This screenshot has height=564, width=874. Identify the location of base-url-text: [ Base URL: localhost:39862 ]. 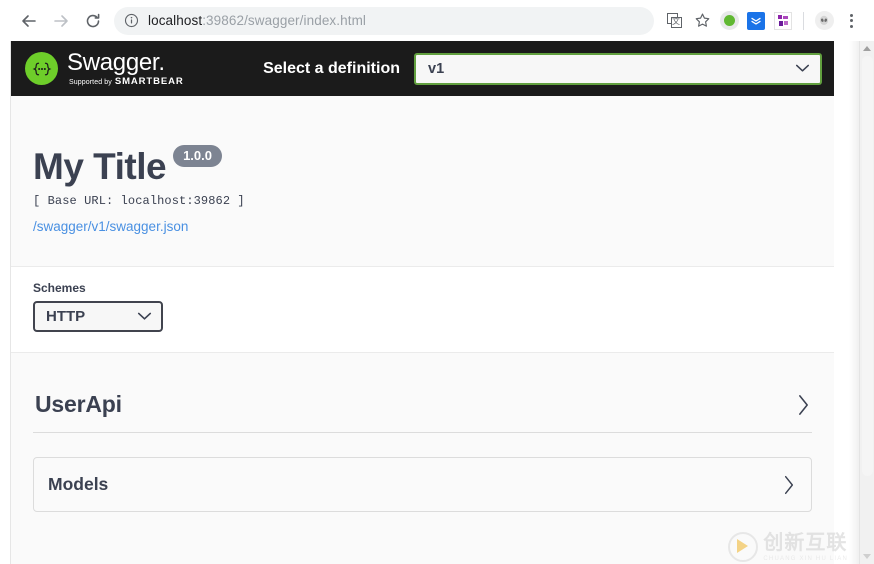
(139, 201).